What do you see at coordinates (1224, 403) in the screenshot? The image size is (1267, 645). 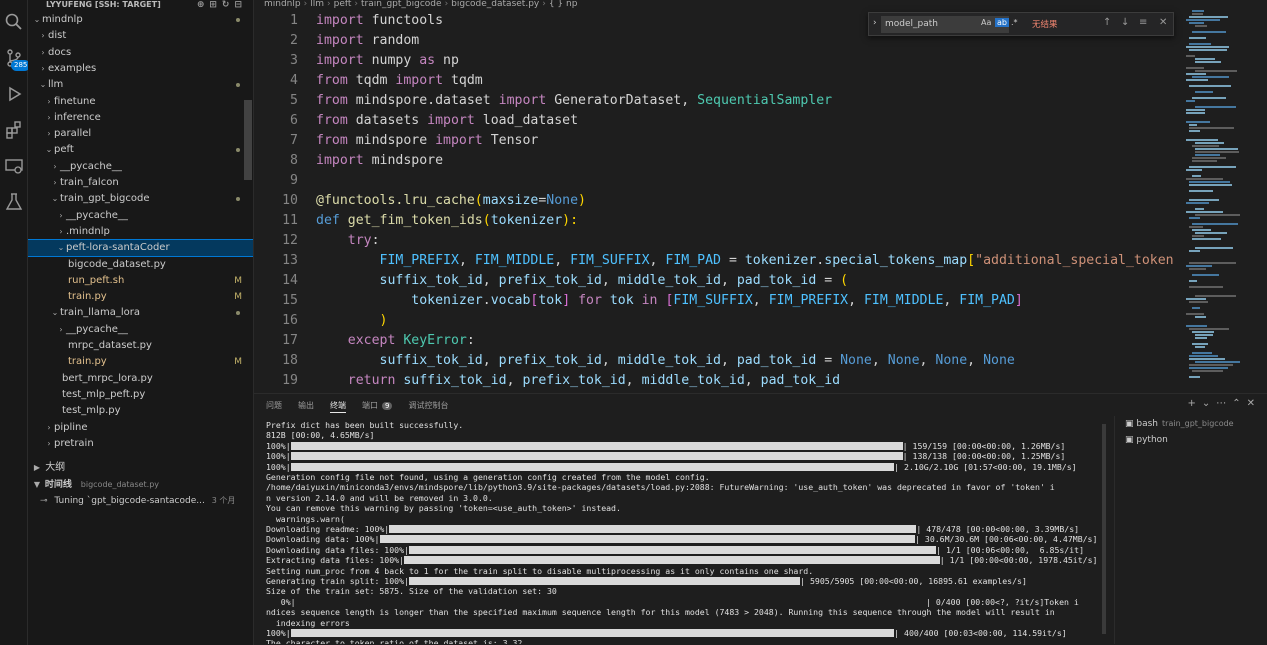 I see `panel-actions: +⌄⋯⌃✕` at bounding box center [1224, 403].